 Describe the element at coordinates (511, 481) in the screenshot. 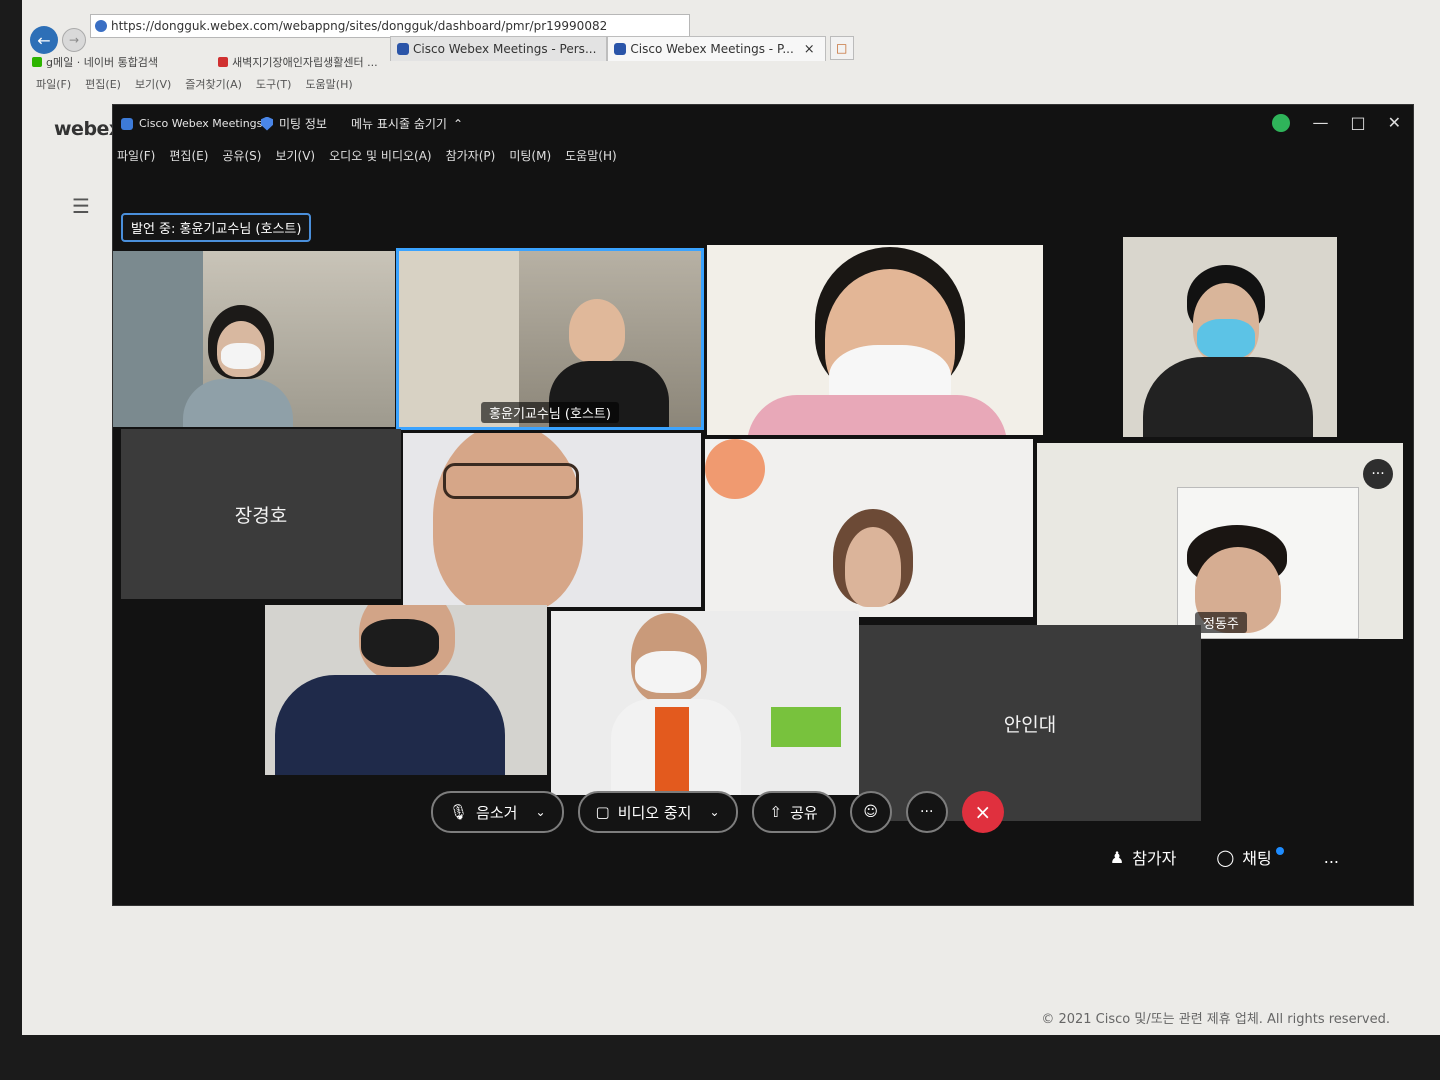

I see `eyeglasses` at that location.